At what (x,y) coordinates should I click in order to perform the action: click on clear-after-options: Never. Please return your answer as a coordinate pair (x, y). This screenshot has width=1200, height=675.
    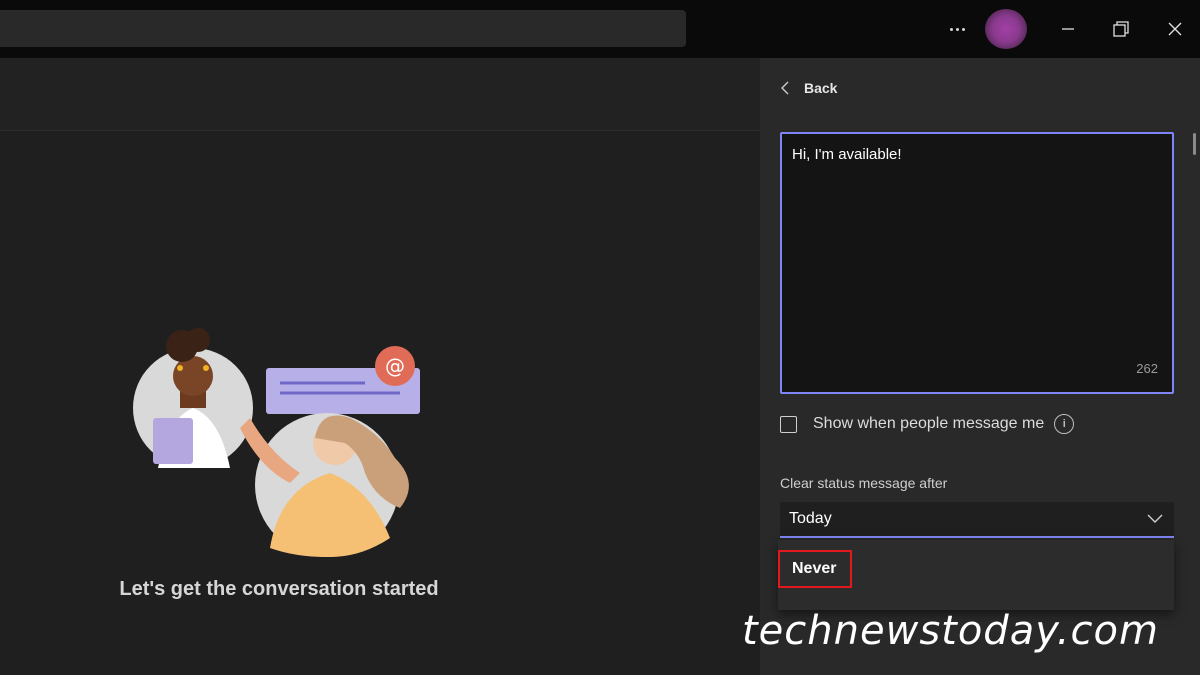
    Looking at the image, I should click on (976, 575).